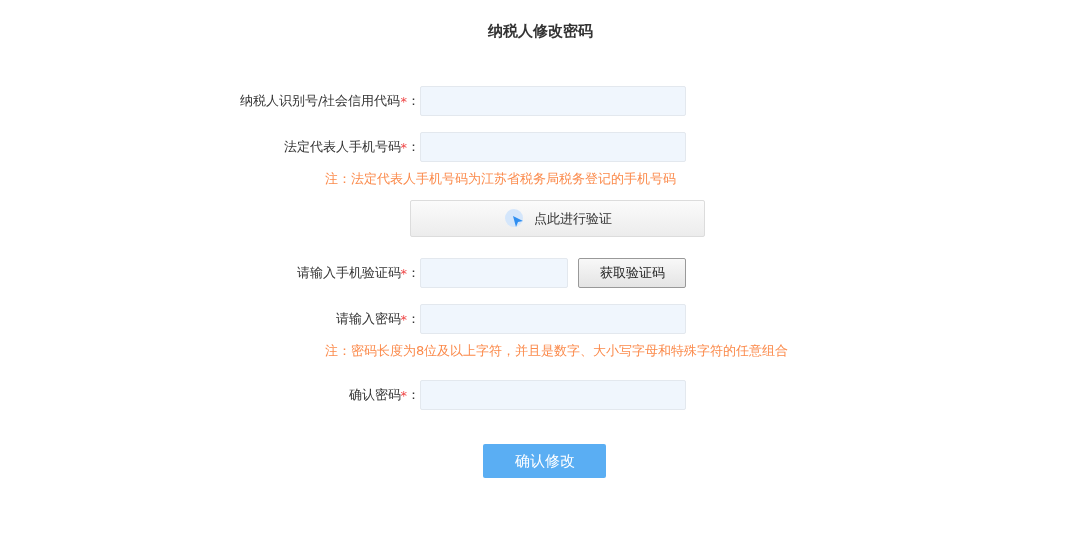 The width and height of the screenshot is (1080, 533). I want to click on field-label: 法定代表人手机号码, so click(342, 147).